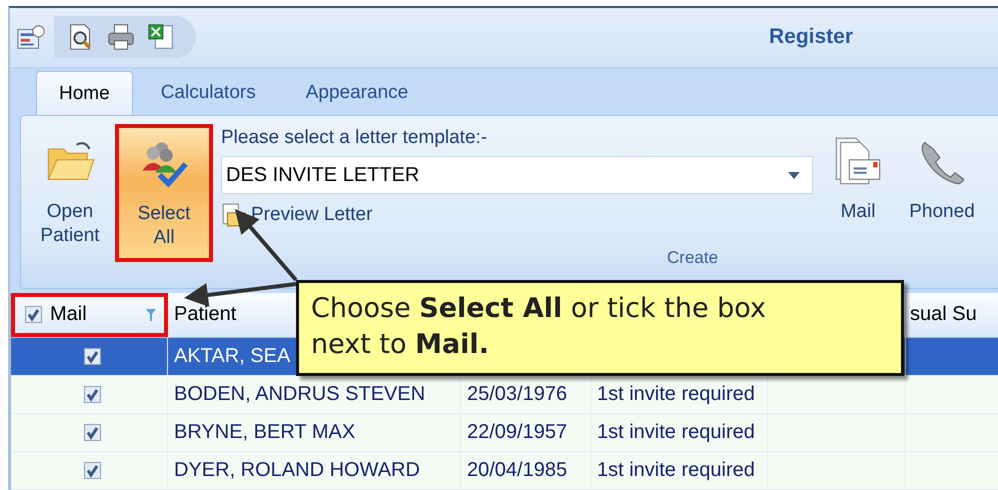 The height and width of the screenshot is (490, 998). What do you see at coordinates (208, 93) in the screenshot?
I see `ribbon-tab: Calculators` at bounding box center [208, 93].